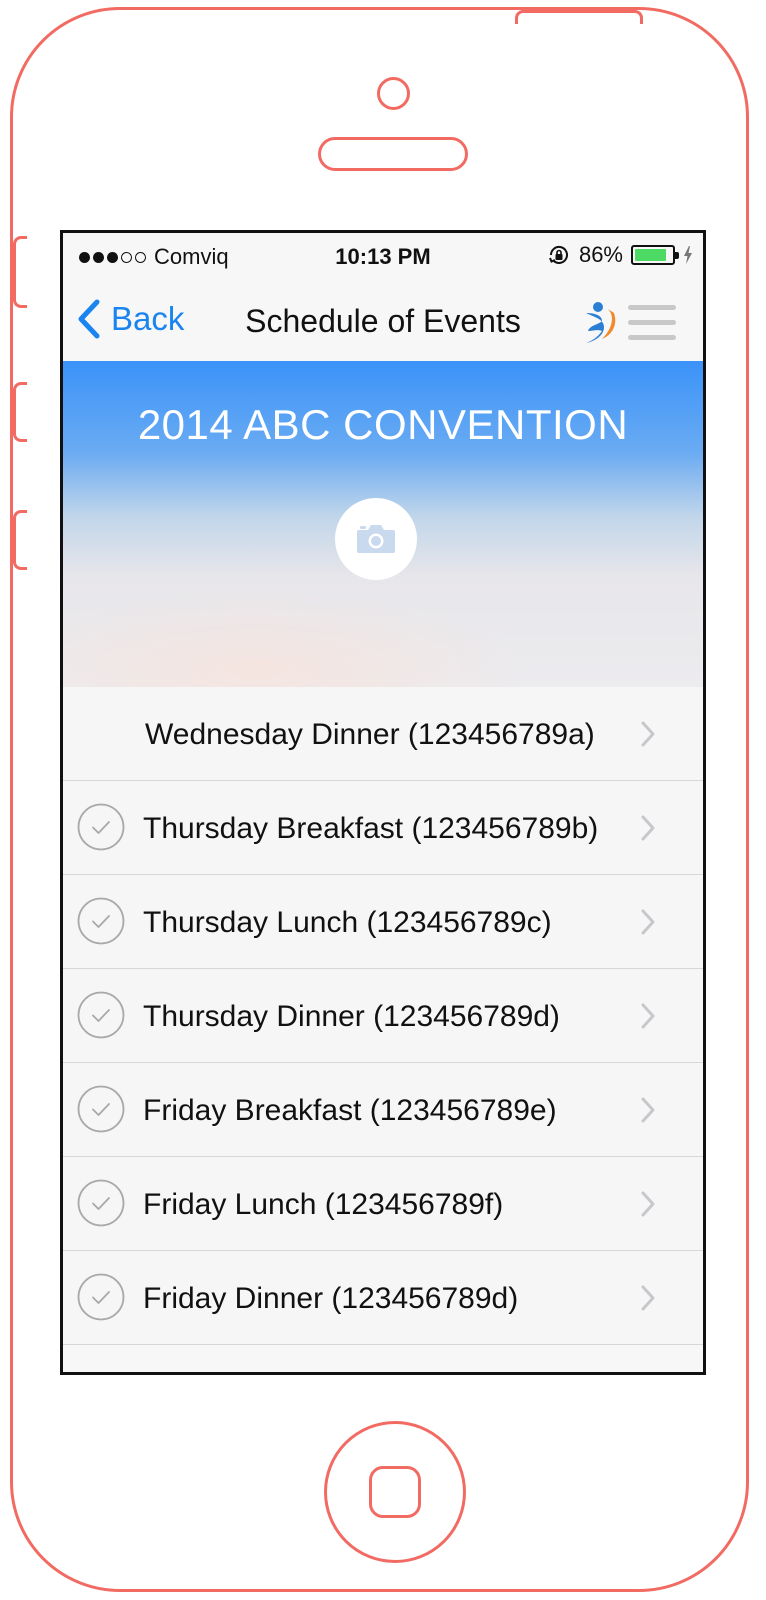 This screenshot has width=766, height=1600. I want to click on event-row: Friday Lunch (123456789f), so click(383, 1204).